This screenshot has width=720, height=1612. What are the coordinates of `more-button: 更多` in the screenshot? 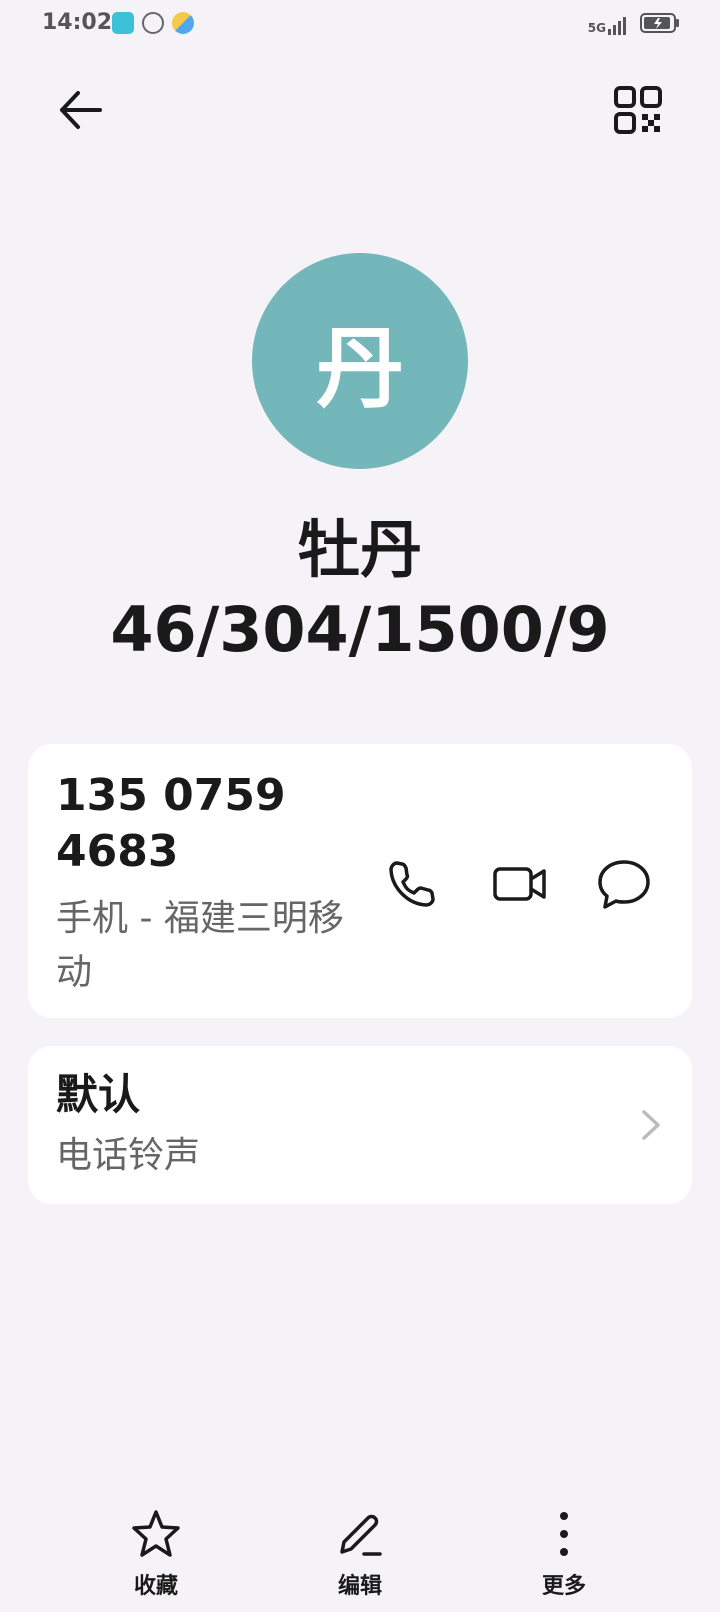 It's located at (564, 1553).